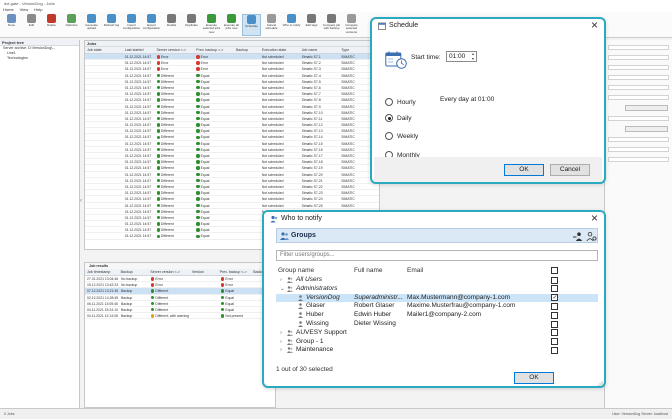 This screenshot has height=419, width=672. What do you see at coordinates (282, 289) in the screenshot?
I see `collapse-chevron-icon: ⌄` at bounding box center [282, 289].